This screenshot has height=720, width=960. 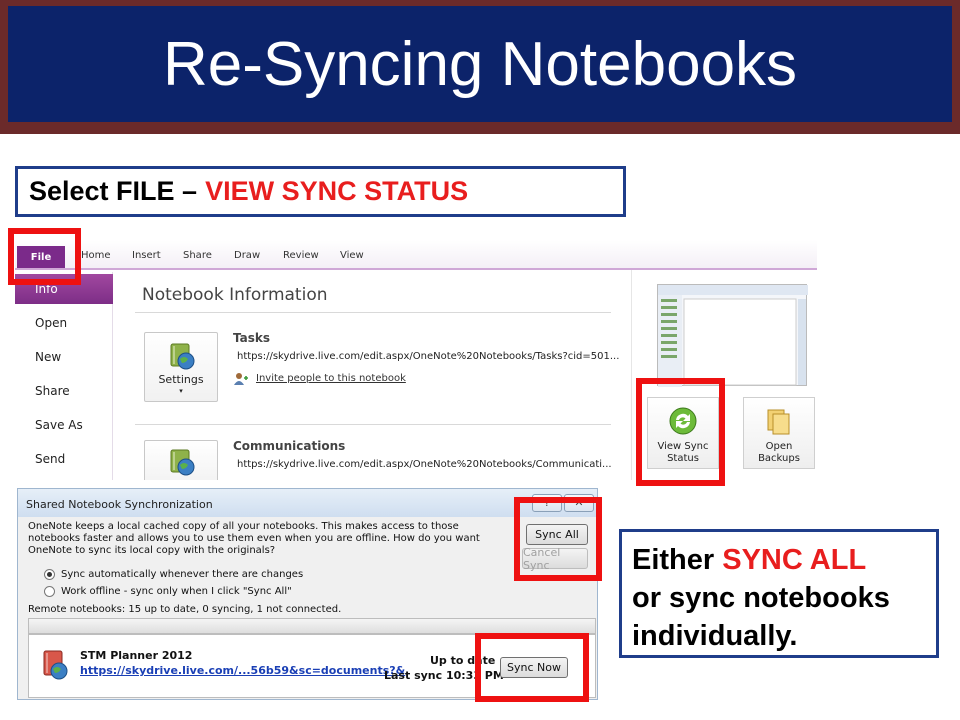 What do you see at coordinates (794, 560) in the screenshot?
I see `callout-sync-all-text: SYNC ALL` at bounding box center [794, 560].